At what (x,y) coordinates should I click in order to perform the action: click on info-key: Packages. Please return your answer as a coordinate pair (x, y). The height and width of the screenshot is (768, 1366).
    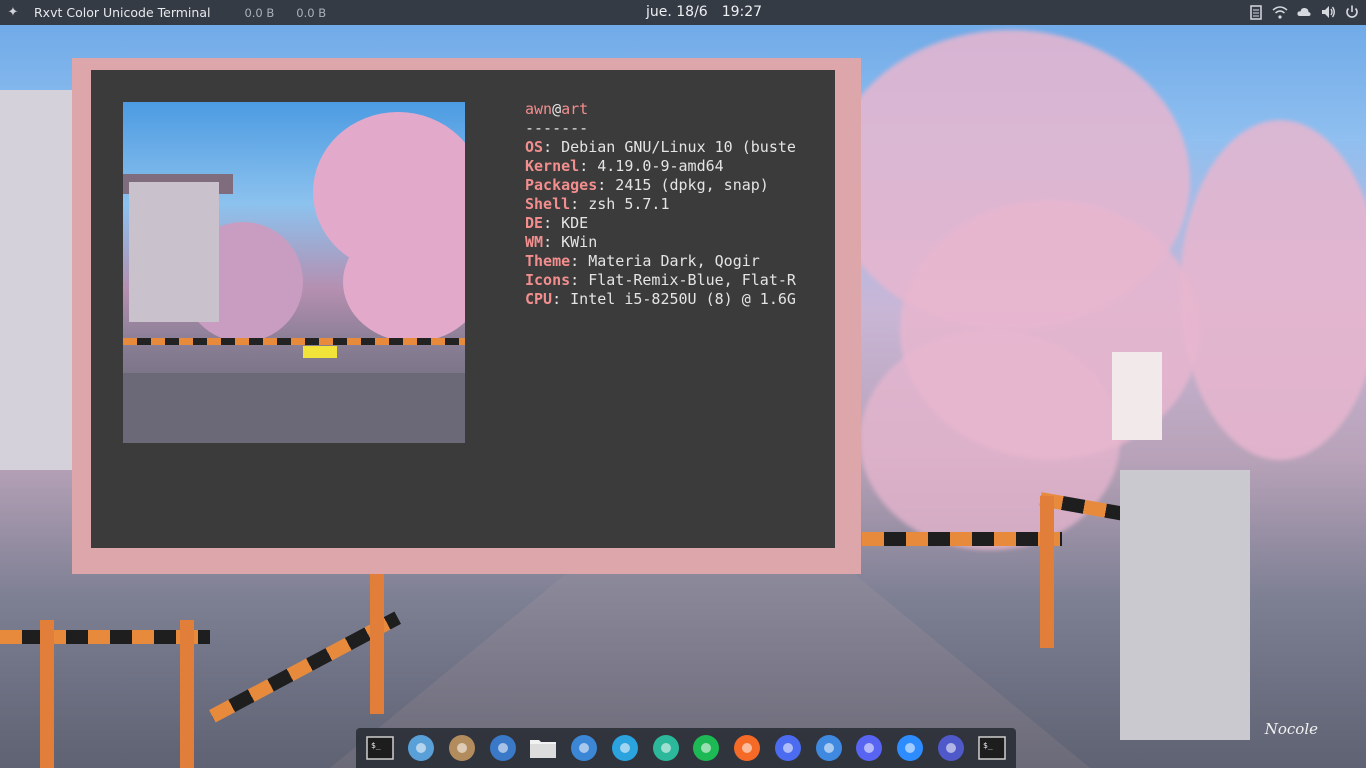
    Looking at the image, I should click on (561, 185).